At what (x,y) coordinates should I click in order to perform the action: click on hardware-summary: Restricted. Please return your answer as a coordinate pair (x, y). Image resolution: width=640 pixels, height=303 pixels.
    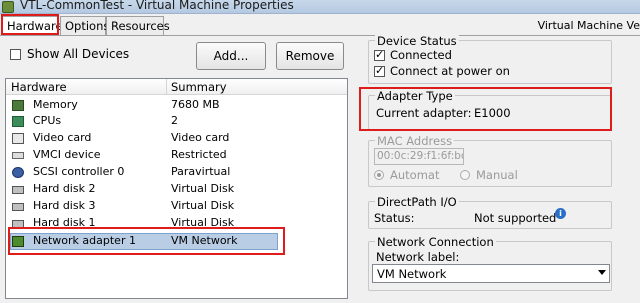
    Looking at the image, I should click on (199, 154).